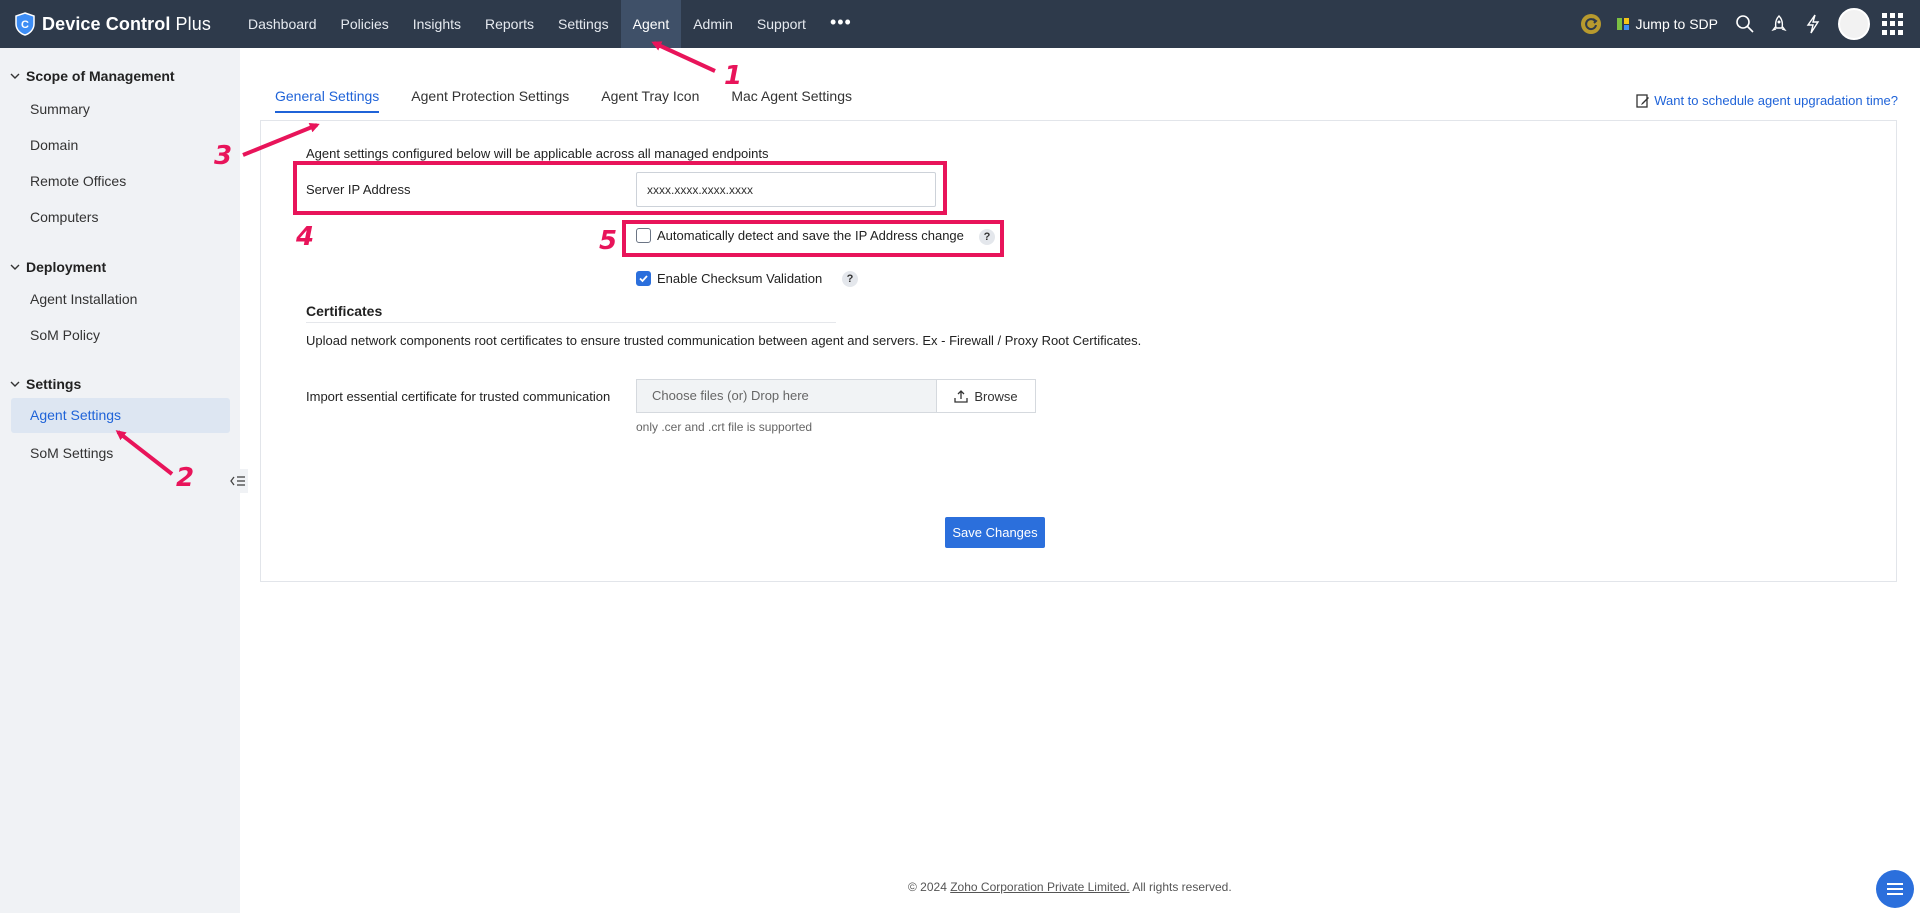 The image size is (1920, 913). I want to click on sidebar-item-remote-offices: Remote Offices, so click(78, 181).